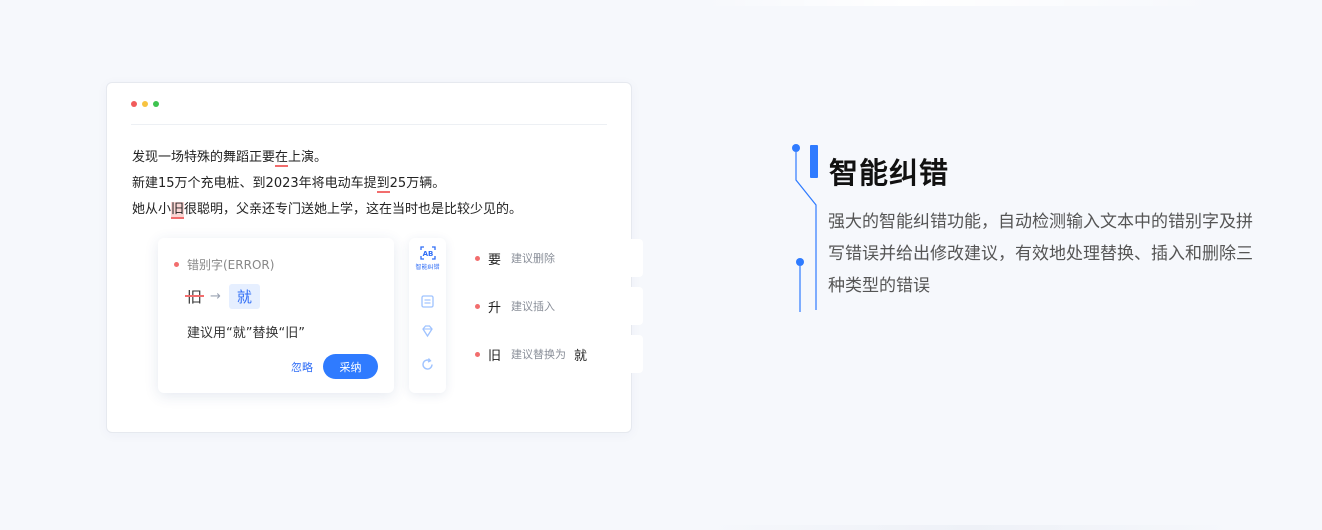 This screenshot has width=1322, height=530. I want to click on text-segment: 发现一场特殊的舞蹈正要, so click(204, 157).